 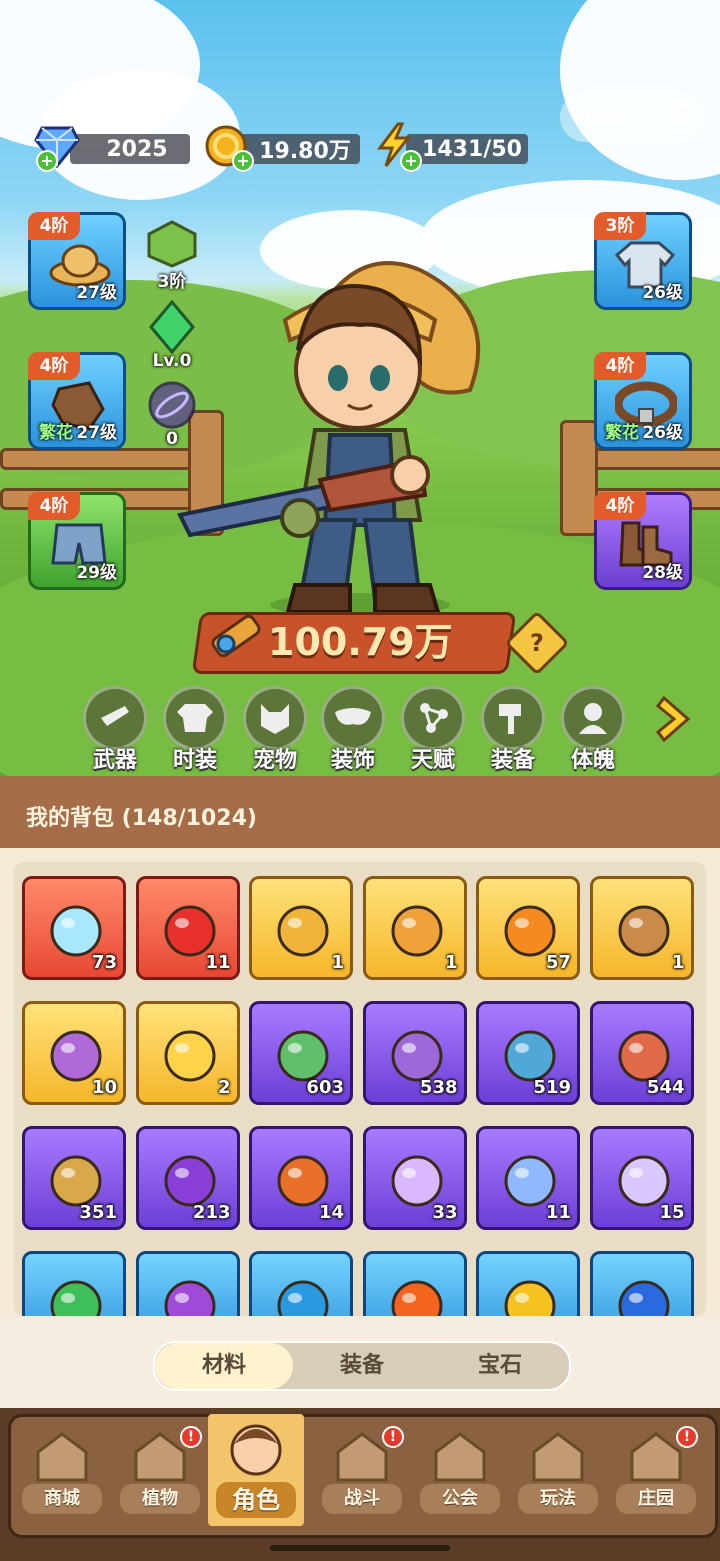 What do you see at coordinates (194, 760) in the screenshot?
I see `nav-label: 时装` at bounding box center [194, 760].